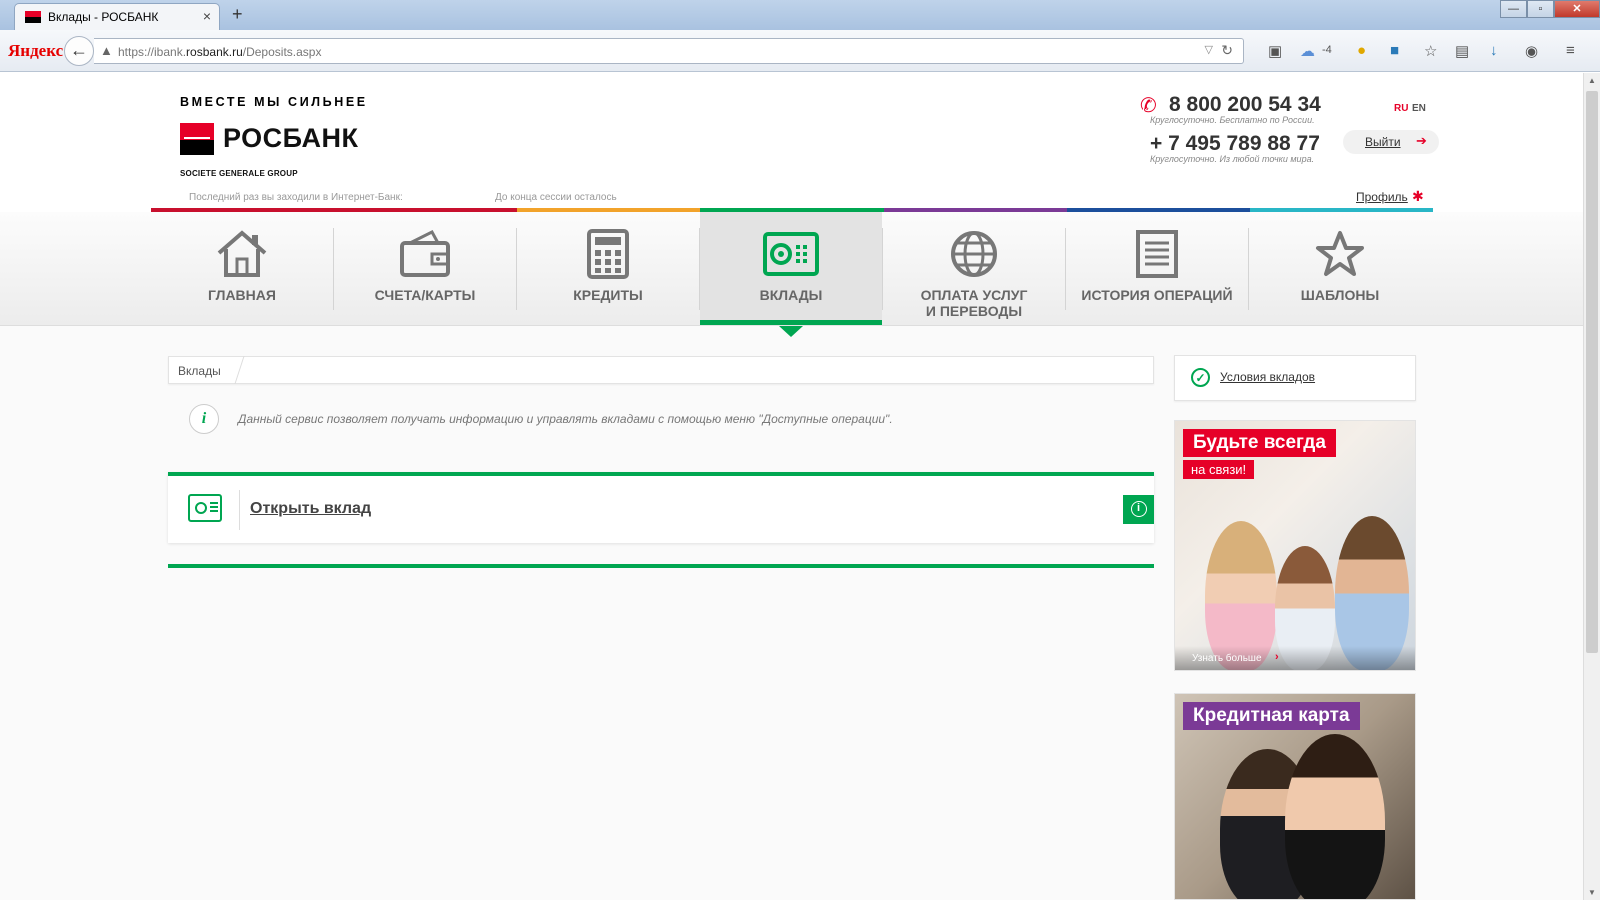 The width and height of the screenshot is (1600, 900). What do you see at coordinates (1570, 50) in the screenshot?
I see `menu-hamburger-icon: ≡` at bounding box center [1570, 50].